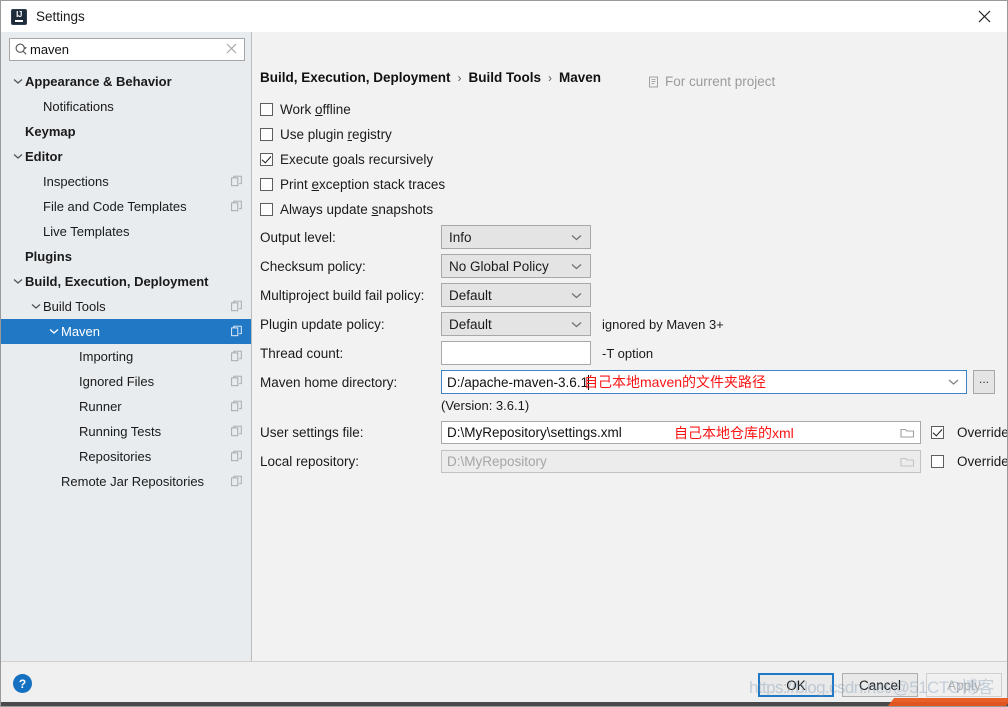  I want to click on user-settings-input: D:\MyRepository\settings.xml 自己本地仓库的xml, so click(681, 432).